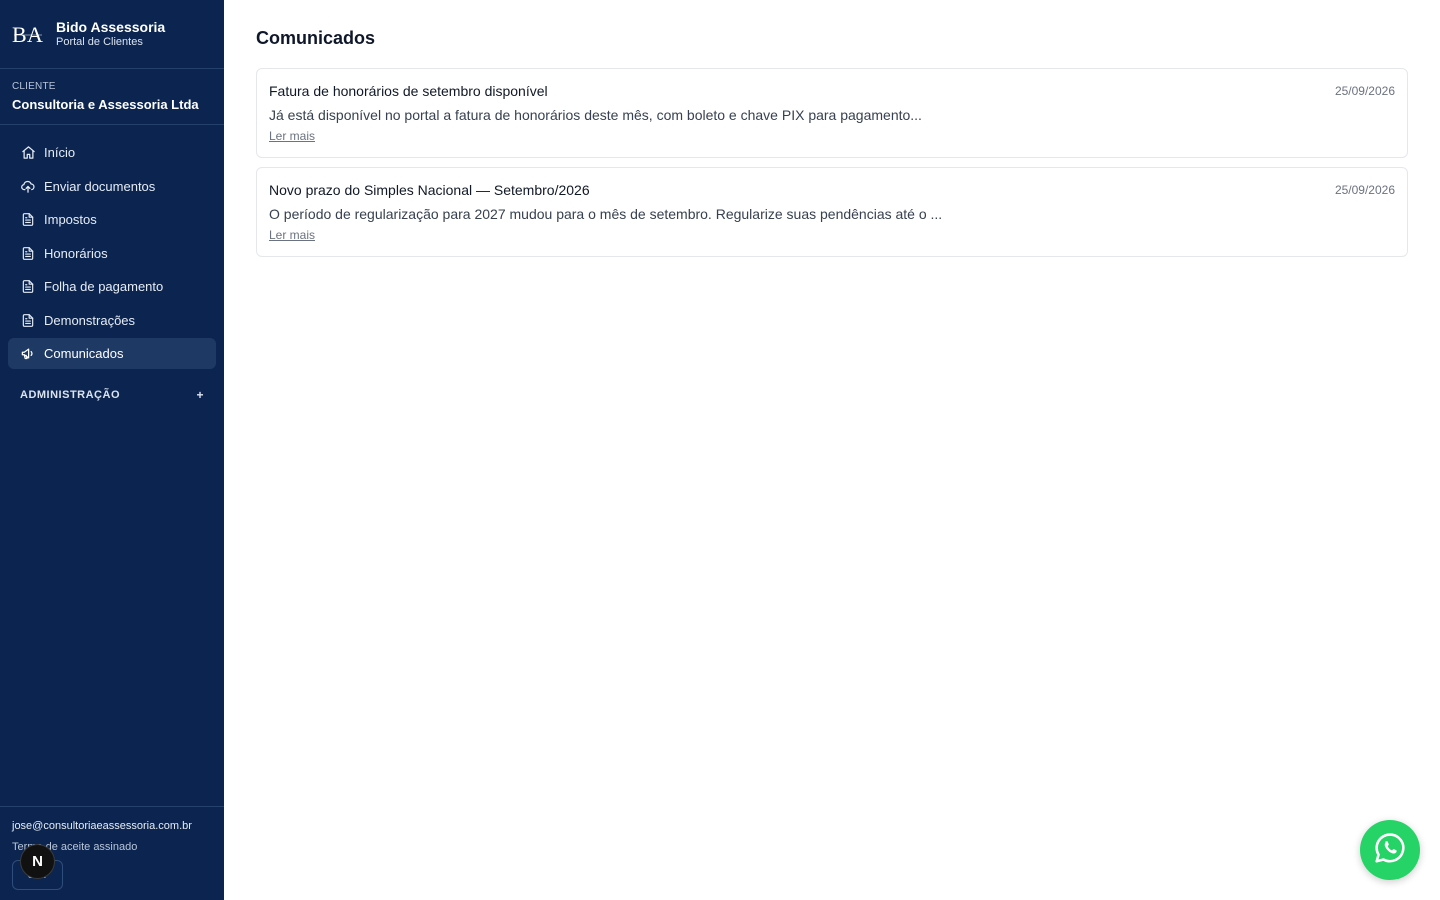  I want to click on plus-icon: +, so click(200, 395).